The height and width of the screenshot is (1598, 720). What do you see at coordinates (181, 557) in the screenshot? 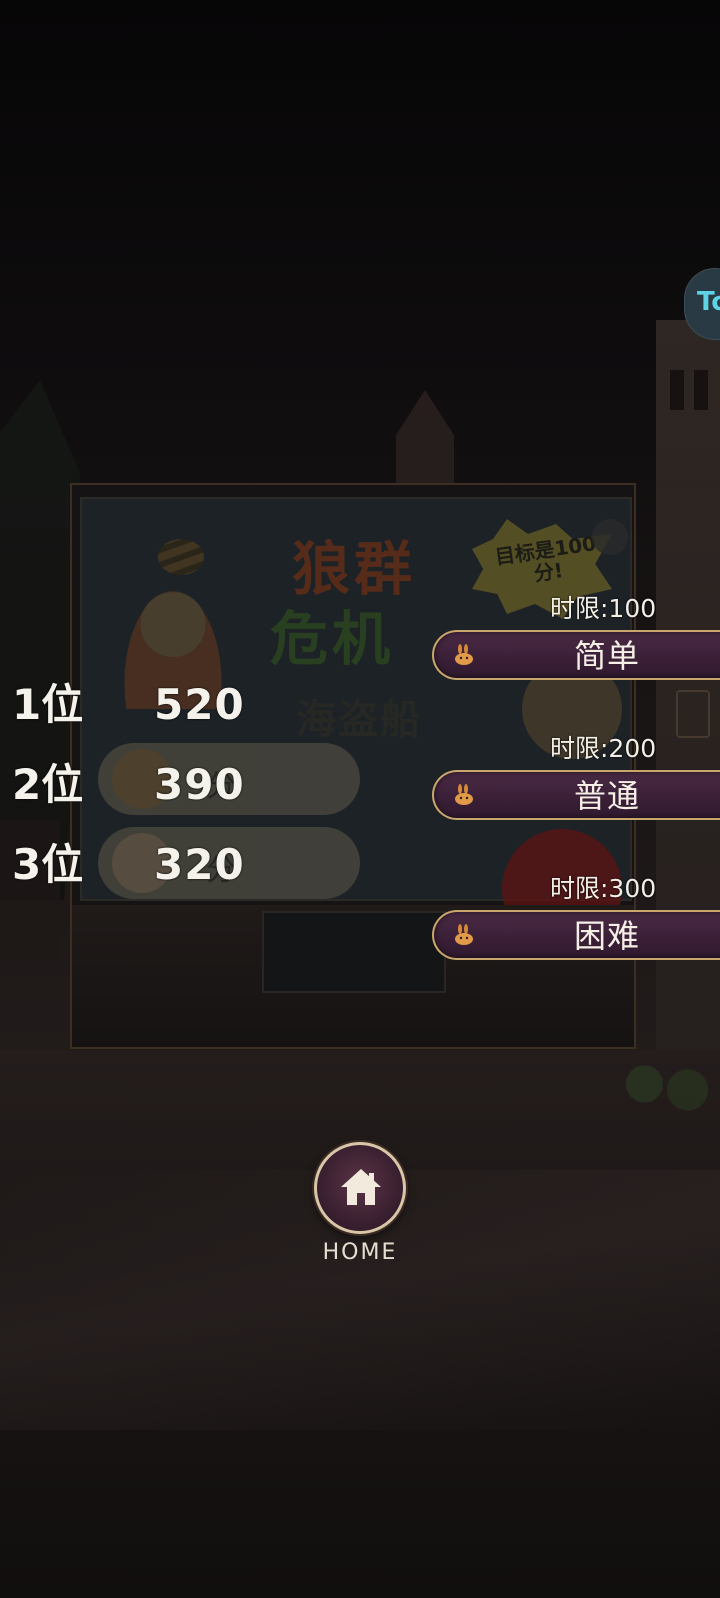
I see `striped-ball-art` at bounding box center [181, 557].